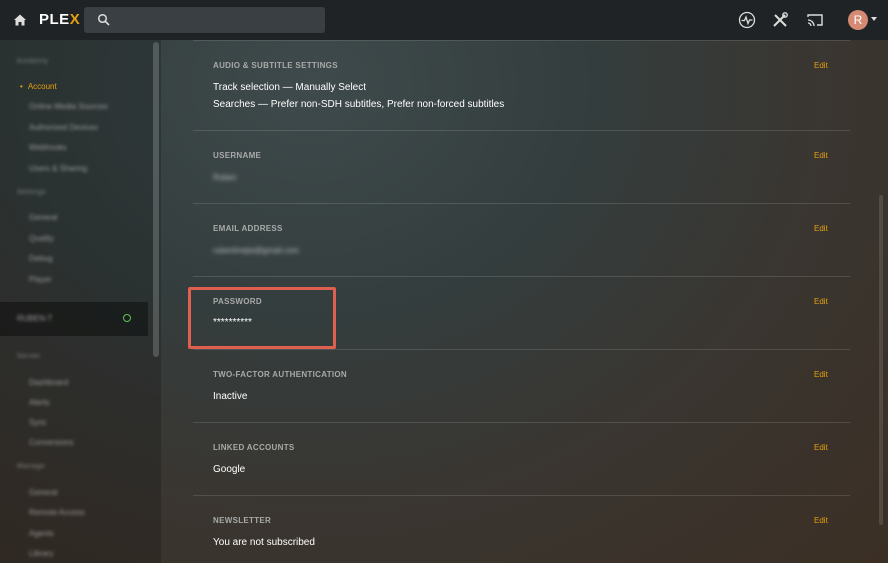 This screenshot has height=563, width=888. I want to click on edit-password-link: Edit, so click(821, 301).